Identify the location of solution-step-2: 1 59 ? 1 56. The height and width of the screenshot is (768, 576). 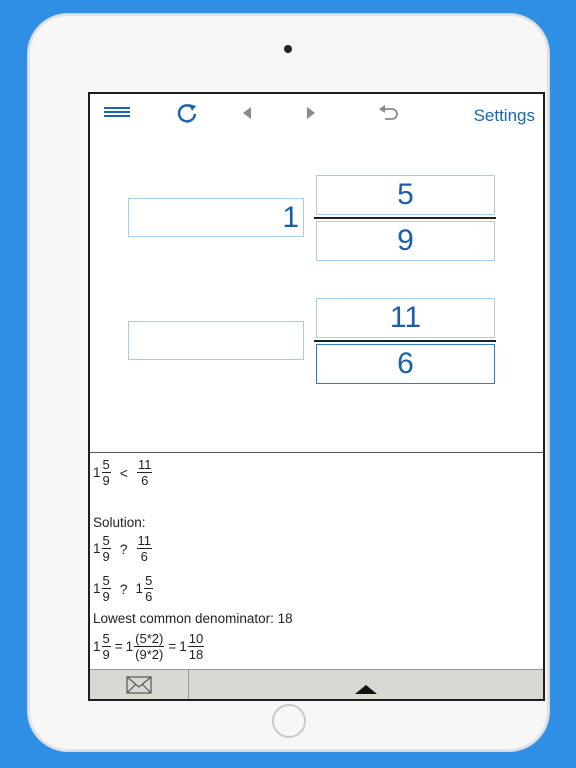
(123, 588).